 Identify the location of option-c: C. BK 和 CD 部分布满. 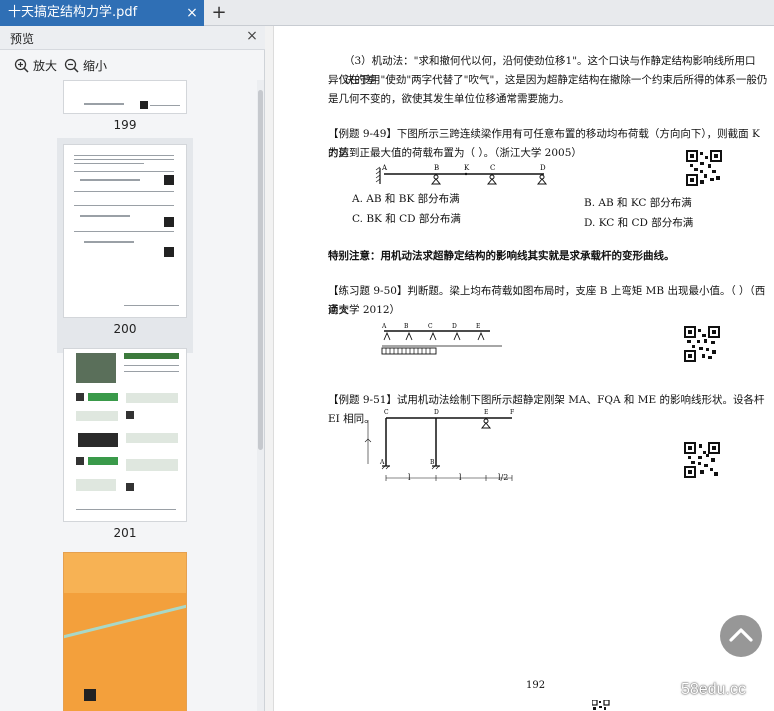
(406, 219).